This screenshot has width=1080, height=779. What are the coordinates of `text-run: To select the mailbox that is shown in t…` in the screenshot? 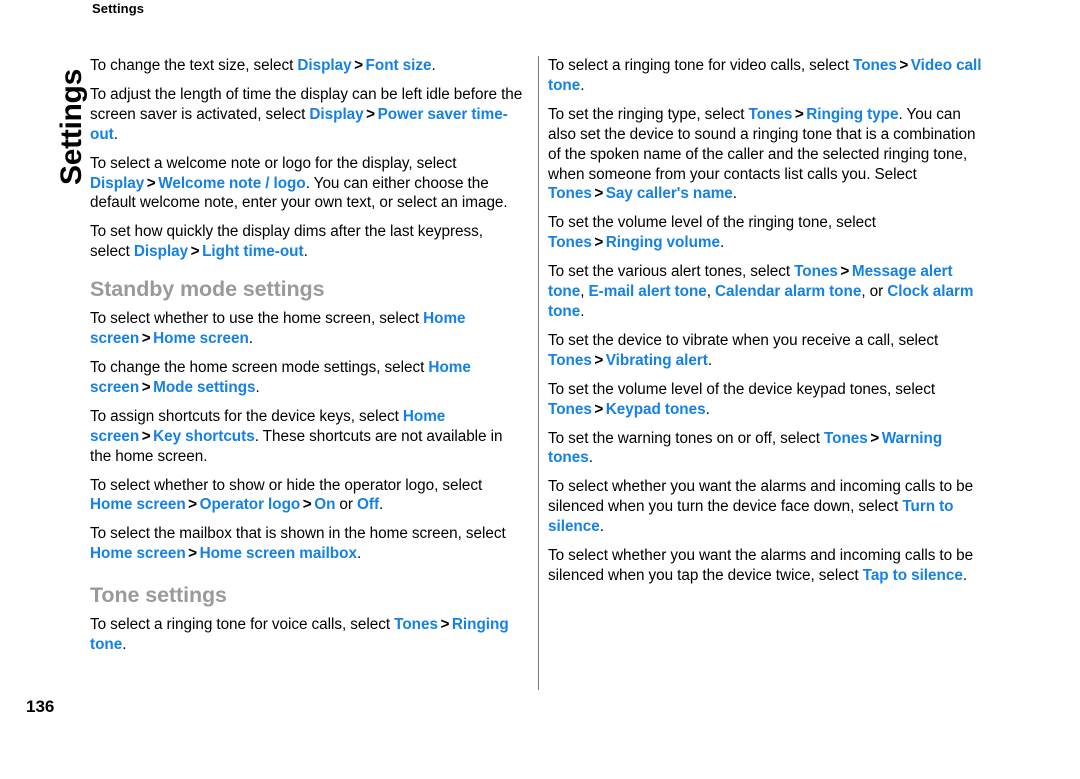 It's located at (298, 534).